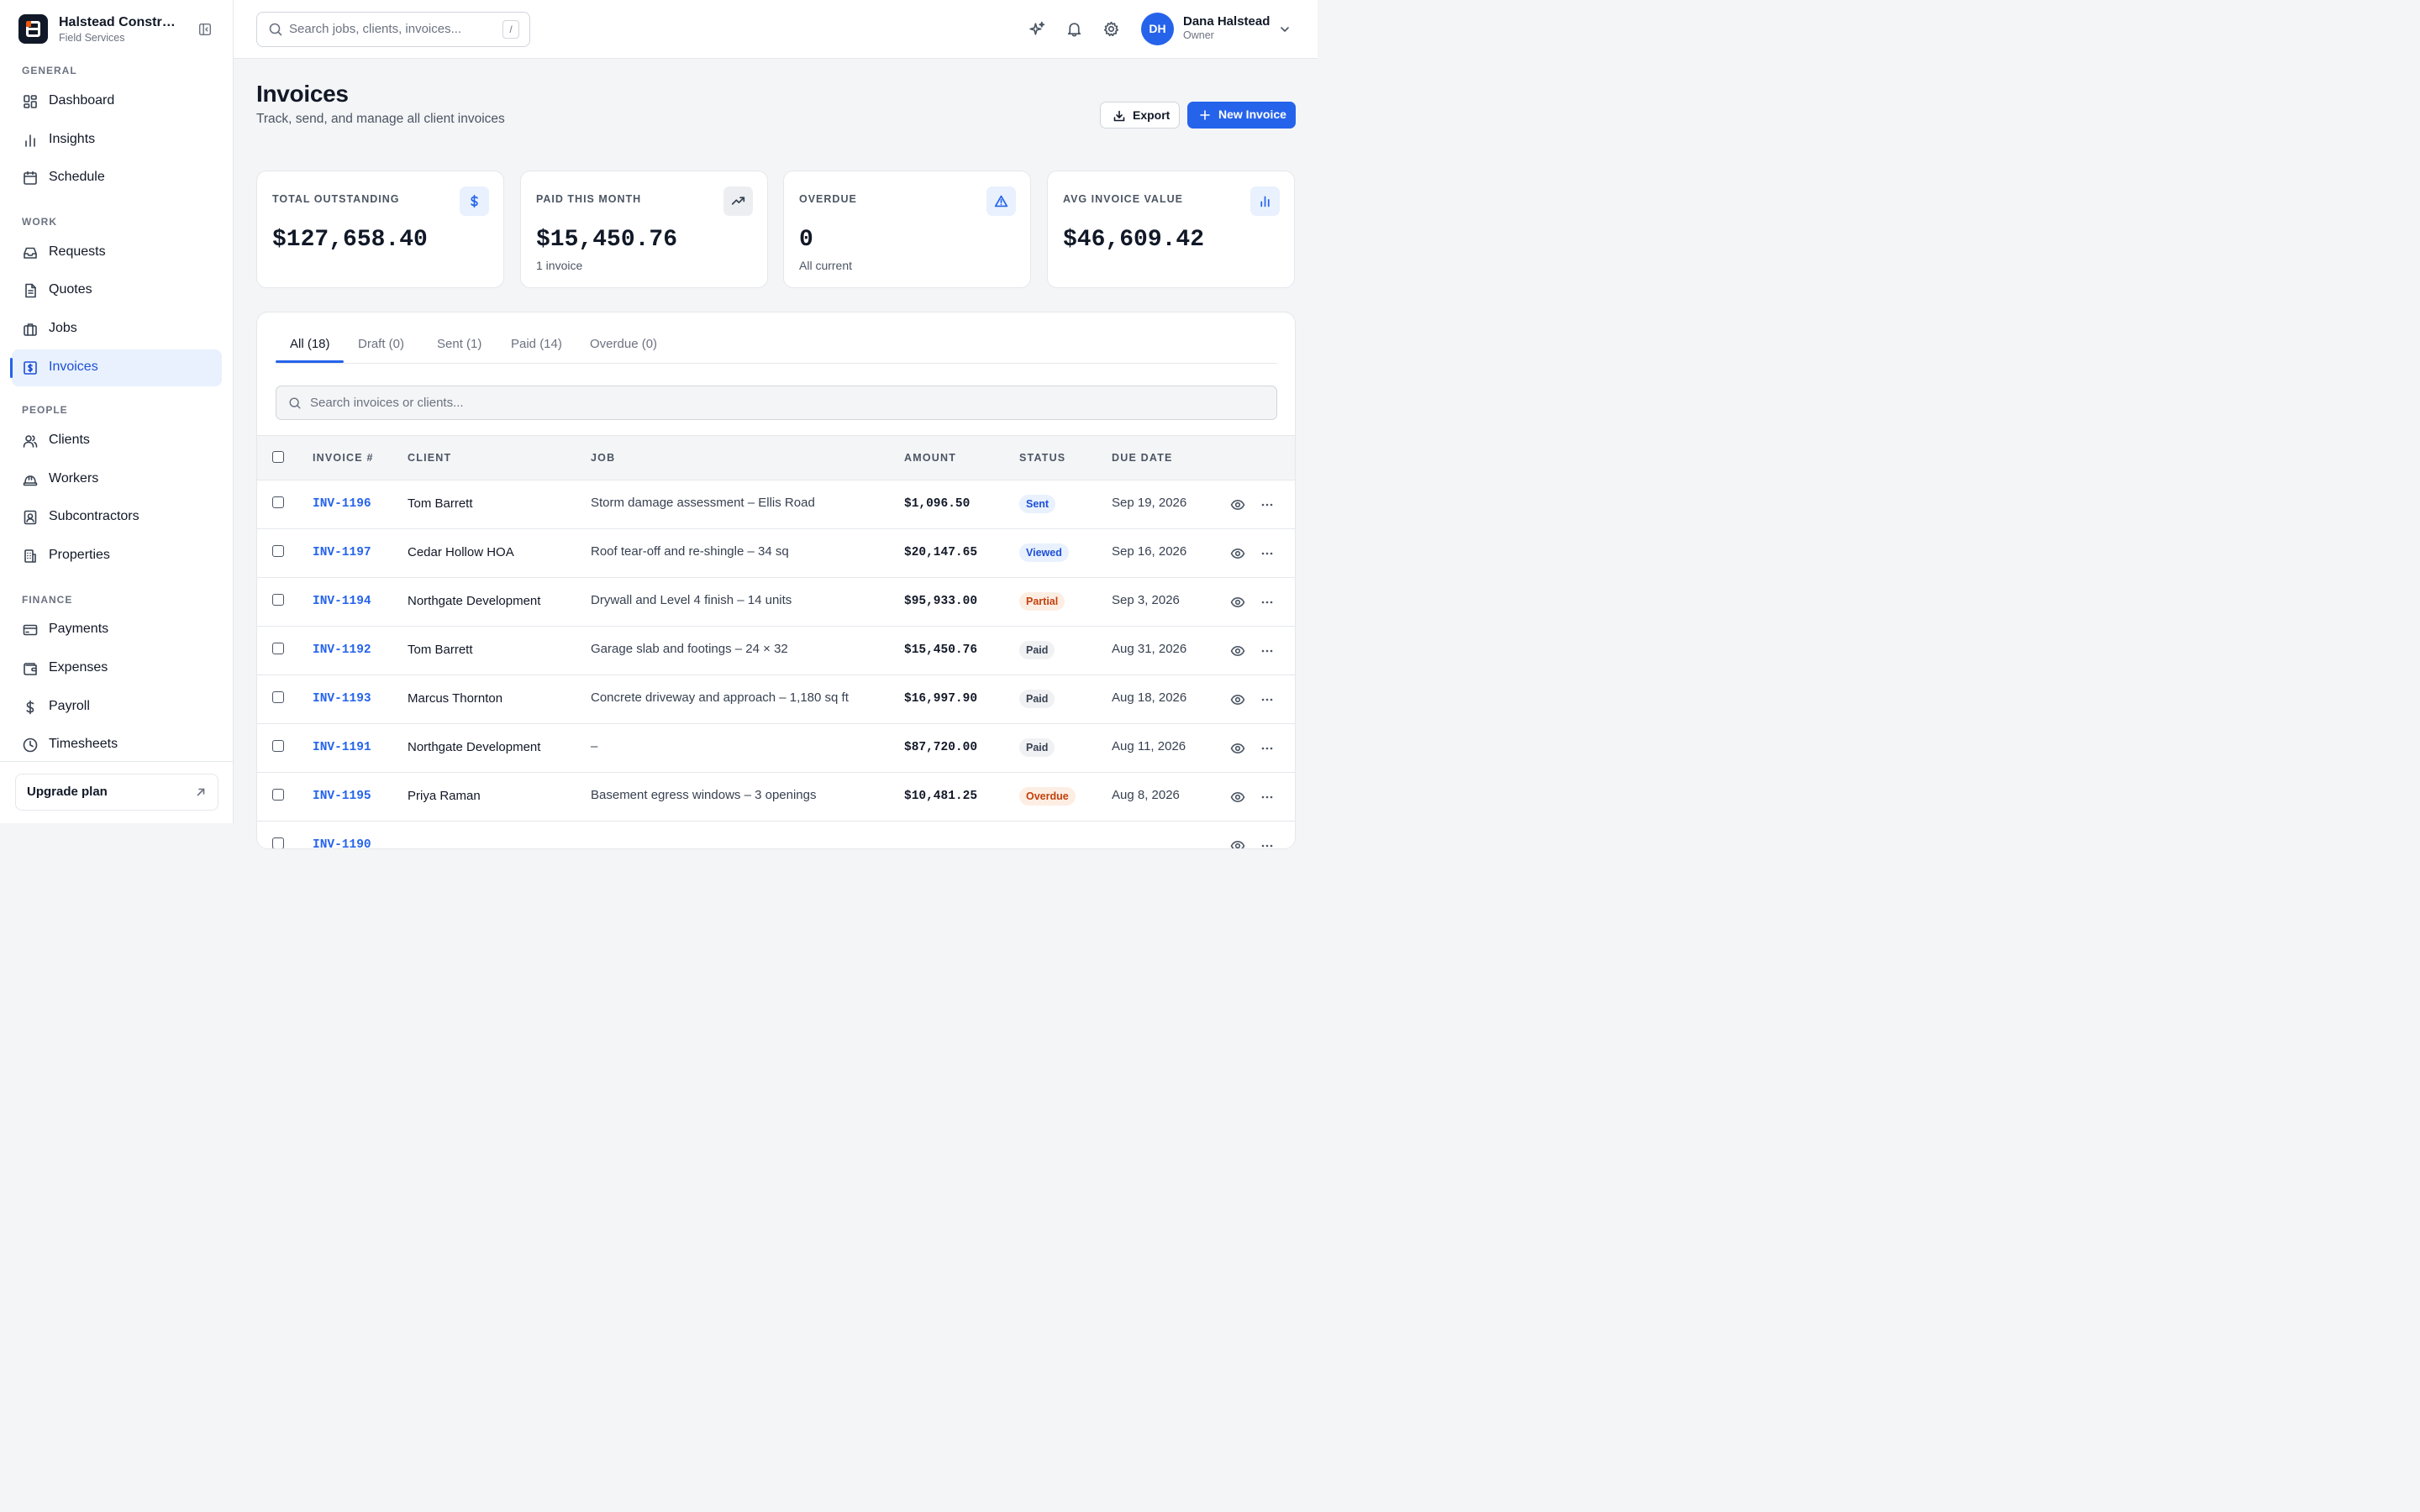 This screenshot has width=2420, height=1512. Describe the element at coordinates (459, 344) in the screenshot. I see `tab-sent: Sent (1)` at that location.